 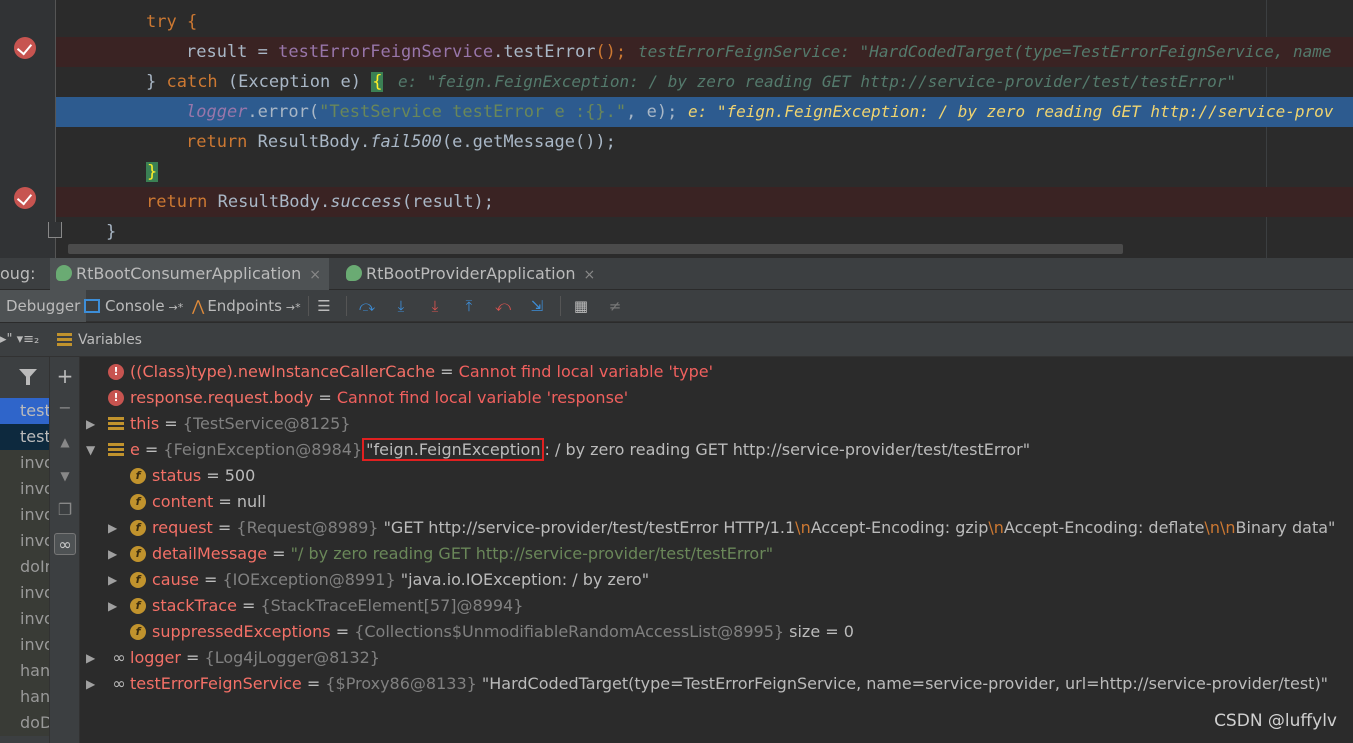 What do you see at coordinates (324, 306) in the screenshot?
I see `menu-icon: ☰` at bounding box center [324, 306].